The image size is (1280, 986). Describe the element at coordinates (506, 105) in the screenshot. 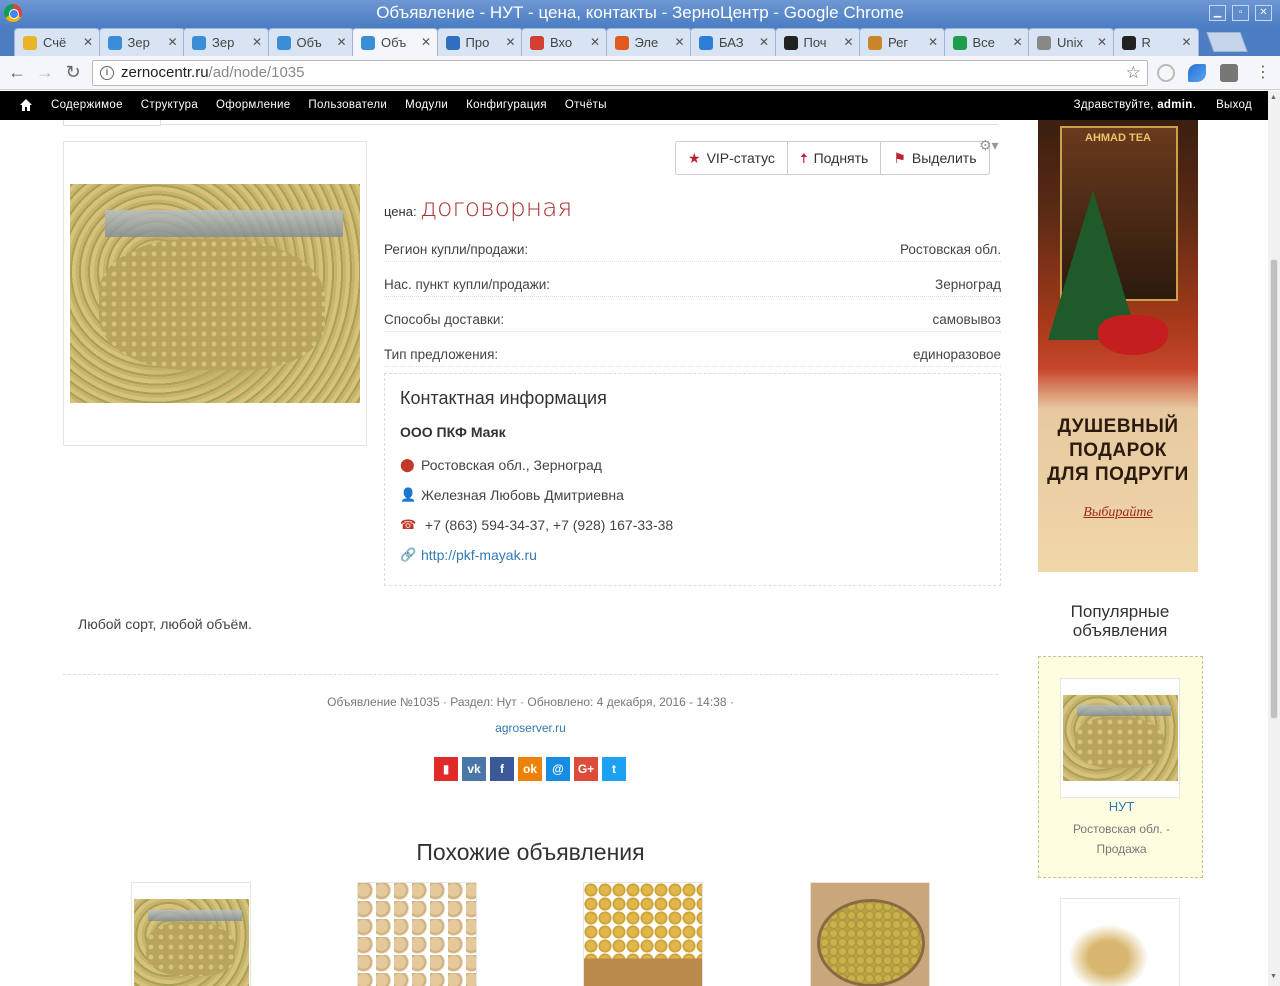

I see `admin-menu-item: Конфигурация` at that location.